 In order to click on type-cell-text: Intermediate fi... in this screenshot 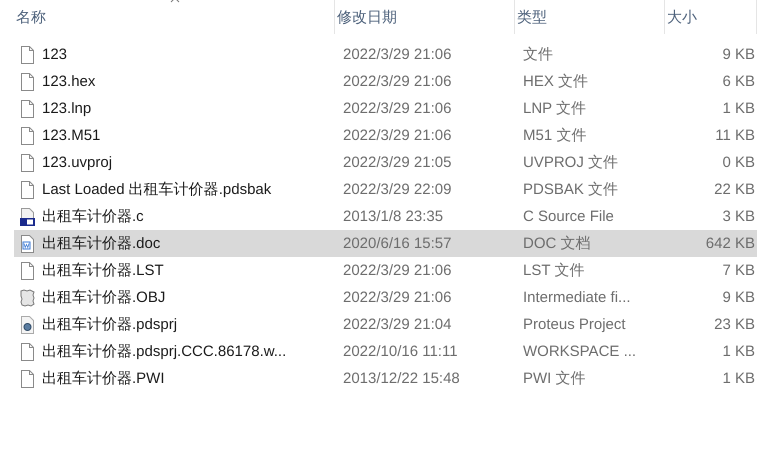, I will do `click(577, 297)`.